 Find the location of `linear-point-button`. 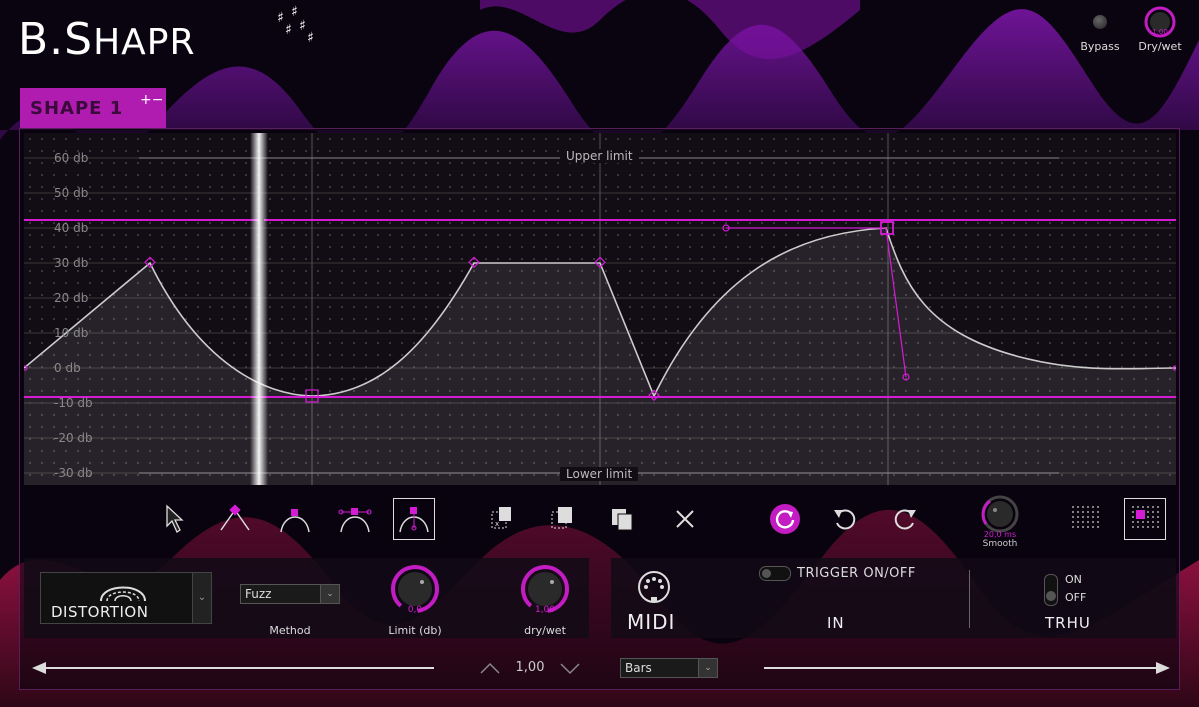

linear-point-button is located at coordinates (235, 519).